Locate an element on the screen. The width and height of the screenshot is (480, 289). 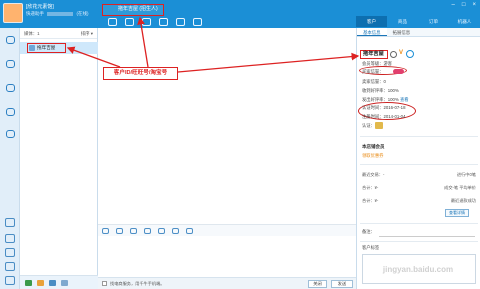
total-value: 成交-笔 平均单价 is located at coordinates (460, 187).